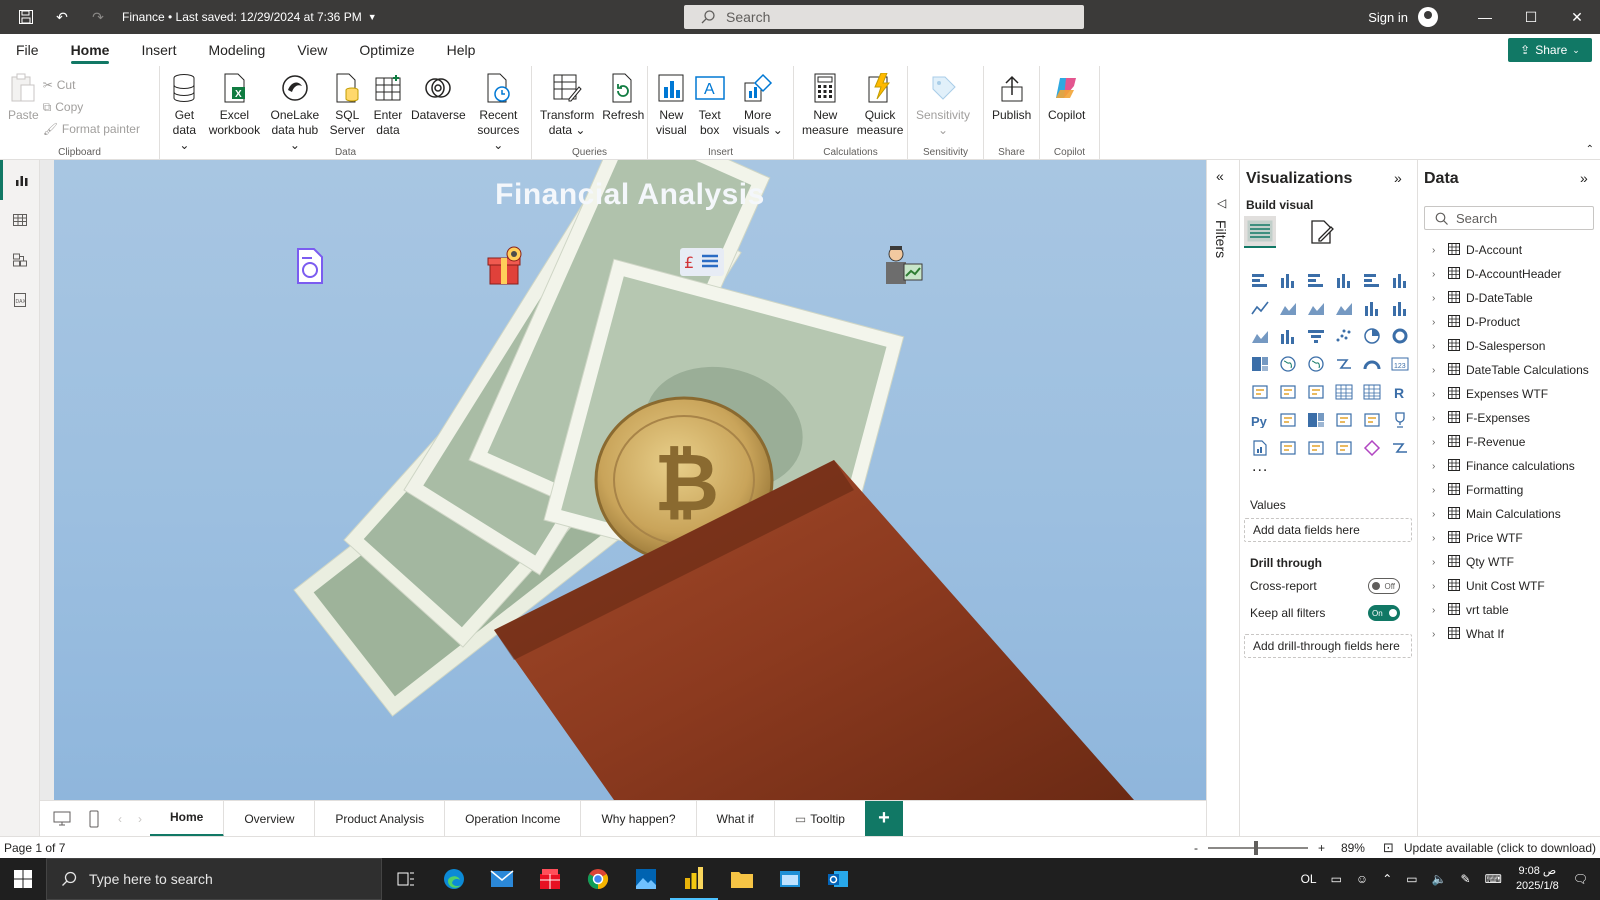  What do you see at coordinates (1510, 490) in the screenshot?
I see `table-item: › Formatting` at bounding box center [1510, 490].